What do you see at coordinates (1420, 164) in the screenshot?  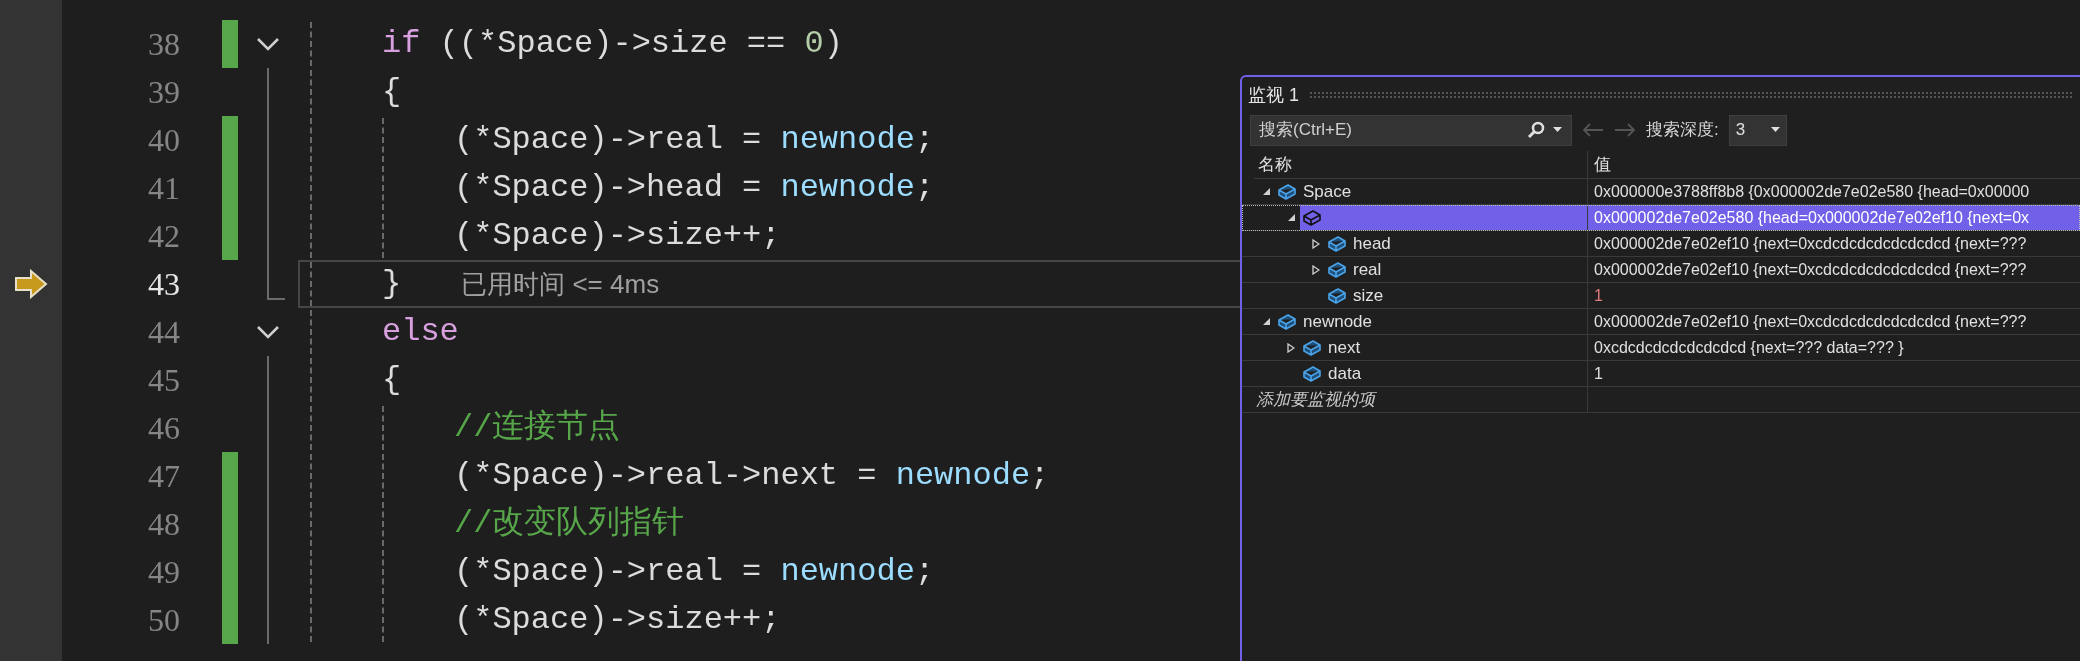 I see `column-header: 名称` at bounding box center [1420, 164].